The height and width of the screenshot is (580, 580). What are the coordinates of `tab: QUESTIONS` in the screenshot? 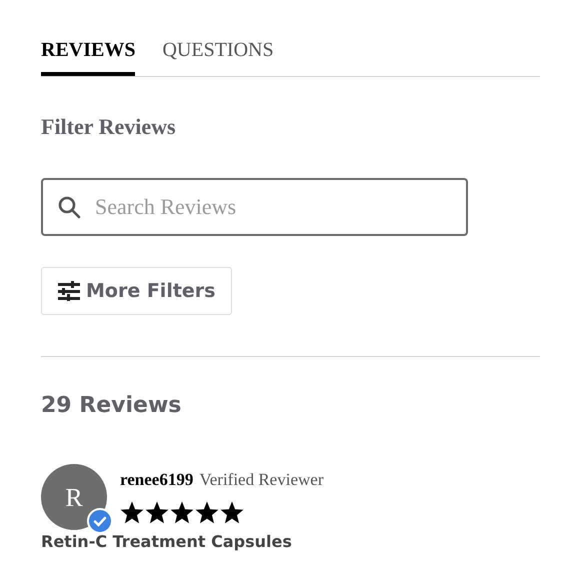 It's located at (218, 57).